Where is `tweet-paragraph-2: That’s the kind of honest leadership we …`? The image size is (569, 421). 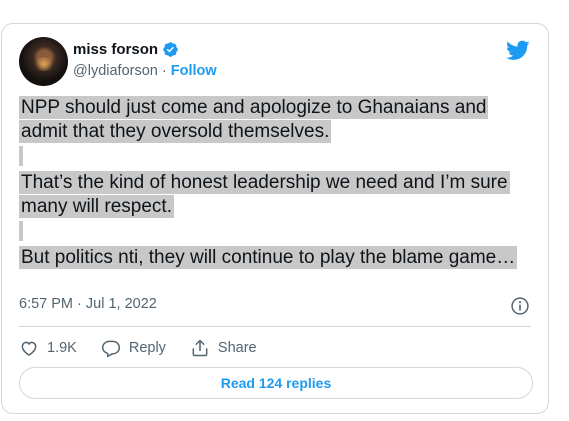
tweet-paragraph-2: That’s the kind of honest leadership we … is located at coordinates (264, 194).